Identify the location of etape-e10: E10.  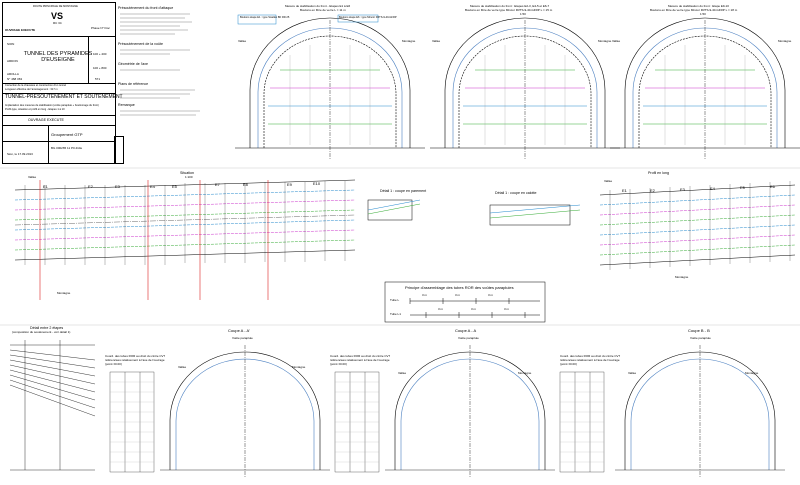
(317, 183).